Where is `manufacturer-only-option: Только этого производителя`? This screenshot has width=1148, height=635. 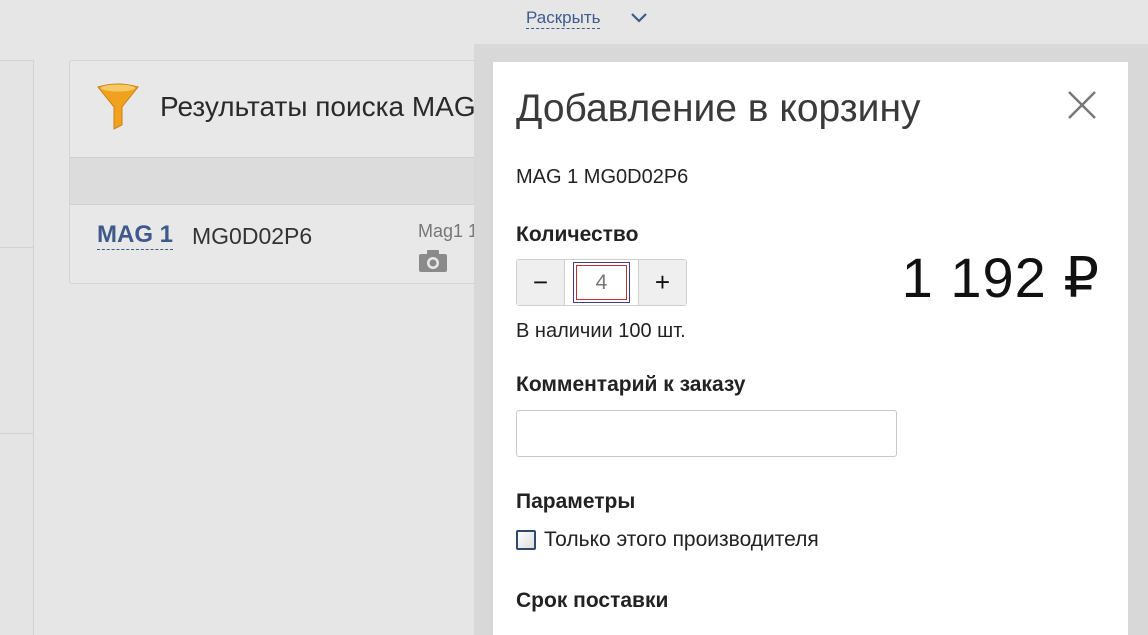 manufacturer-only-option: Только этого производителя is located at coordinates (667, 540).